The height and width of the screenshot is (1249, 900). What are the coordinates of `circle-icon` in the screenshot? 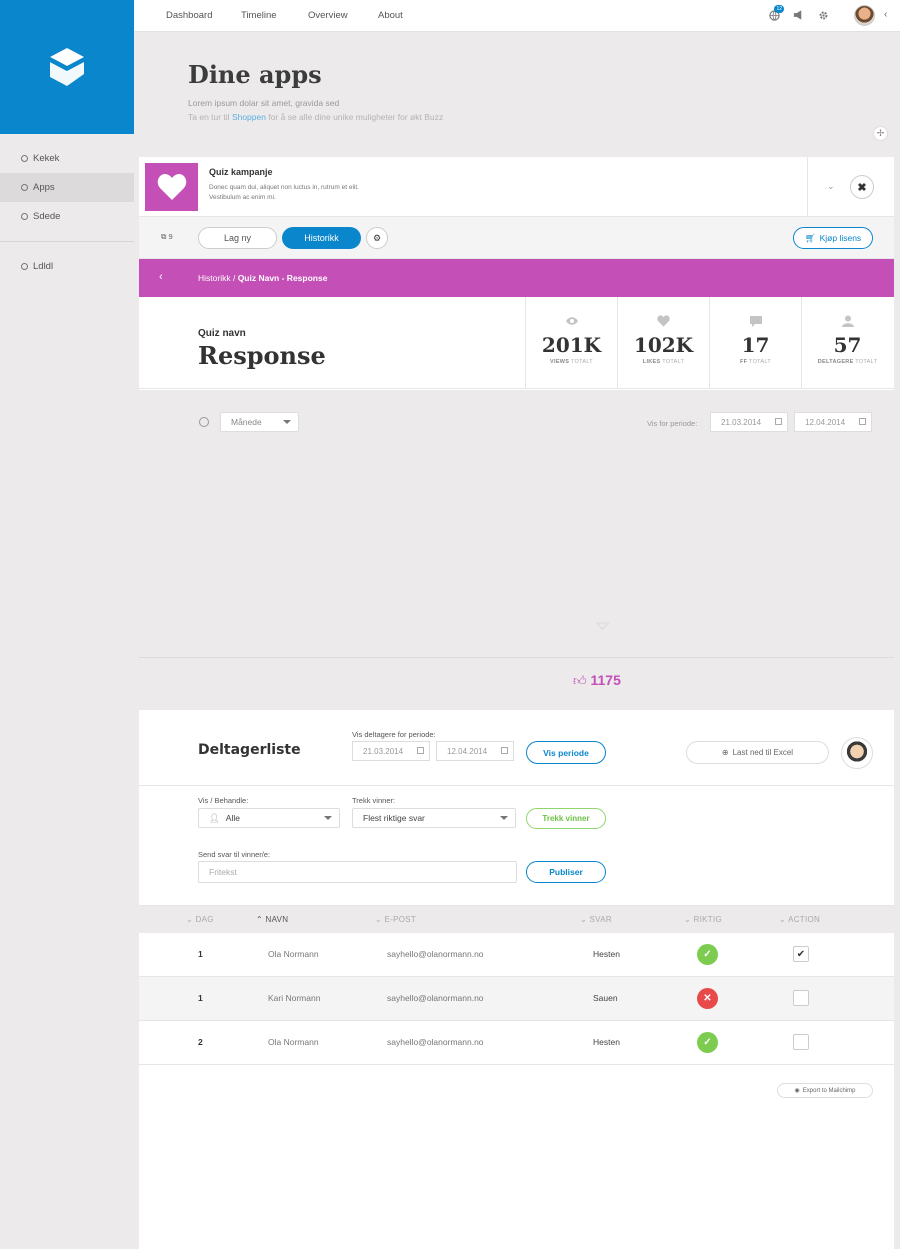 It's located at (24, 187).